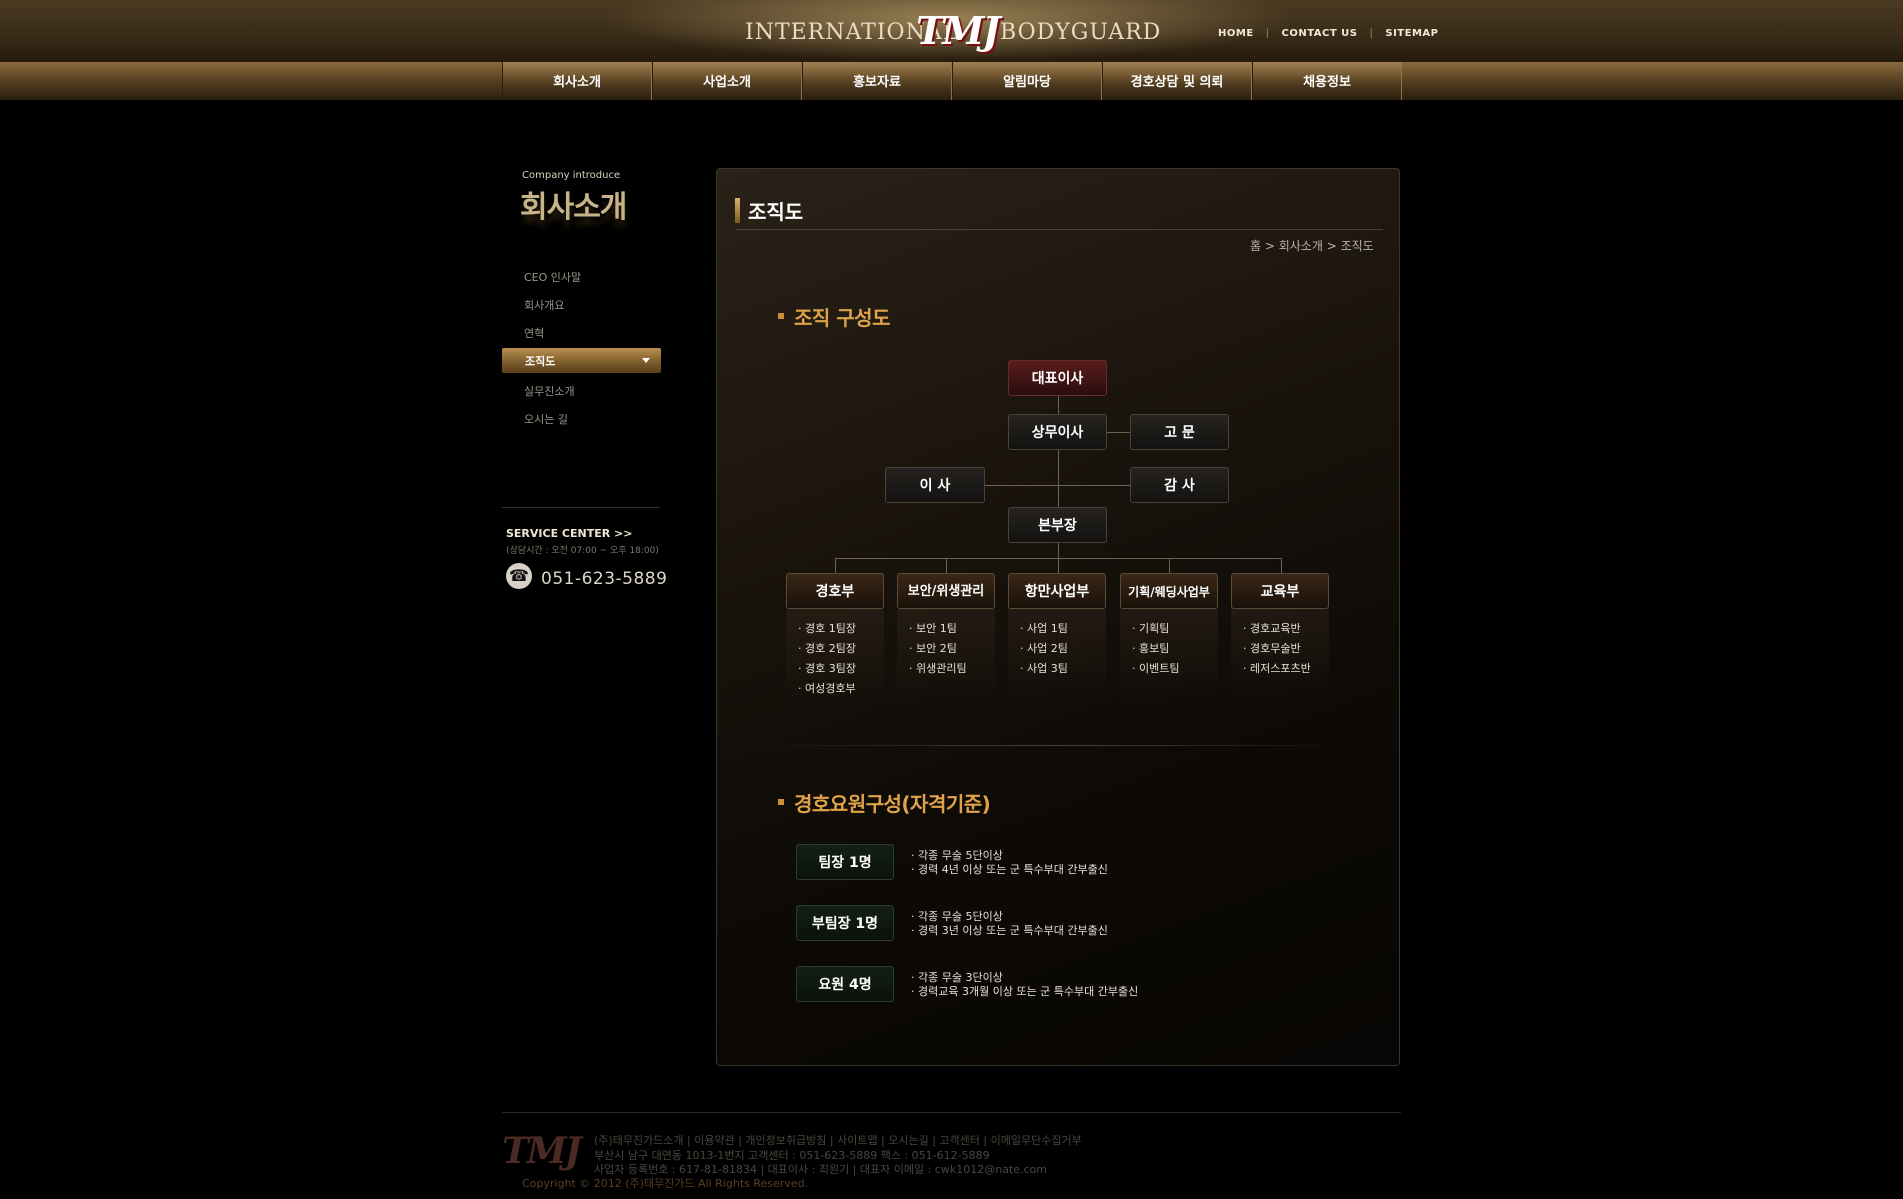  Describe the element at coordinates (1320, 33) in the screenshot. I see `contact-us-link: CONTACT US` at that location.